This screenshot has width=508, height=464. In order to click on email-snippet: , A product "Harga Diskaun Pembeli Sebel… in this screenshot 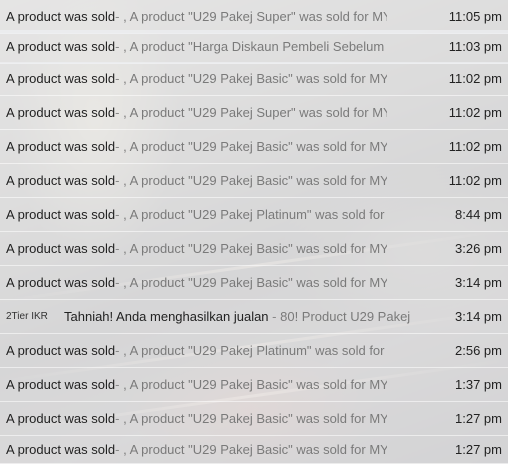, I will do `click(255, 46)`.